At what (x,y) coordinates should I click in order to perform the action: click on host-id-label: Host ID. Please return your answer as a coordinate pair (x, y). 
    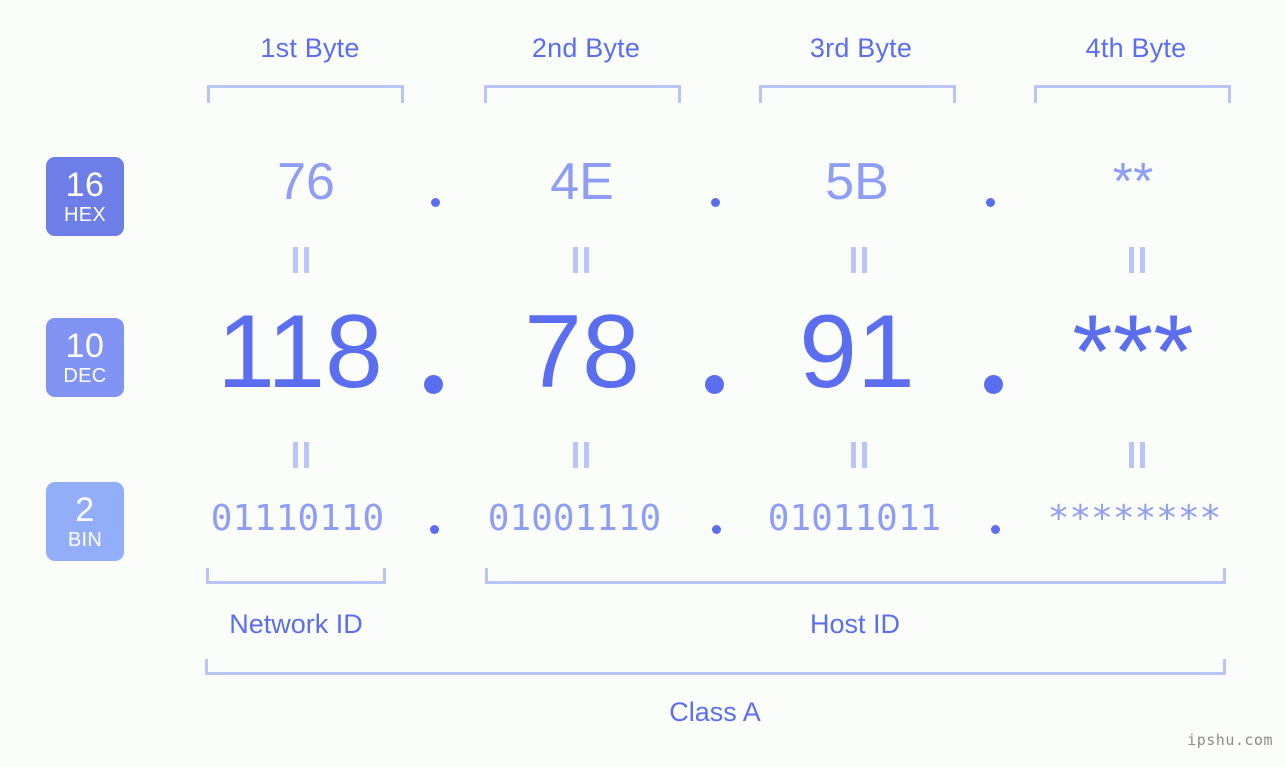
    Looking at the image, I should click on (855, 624).